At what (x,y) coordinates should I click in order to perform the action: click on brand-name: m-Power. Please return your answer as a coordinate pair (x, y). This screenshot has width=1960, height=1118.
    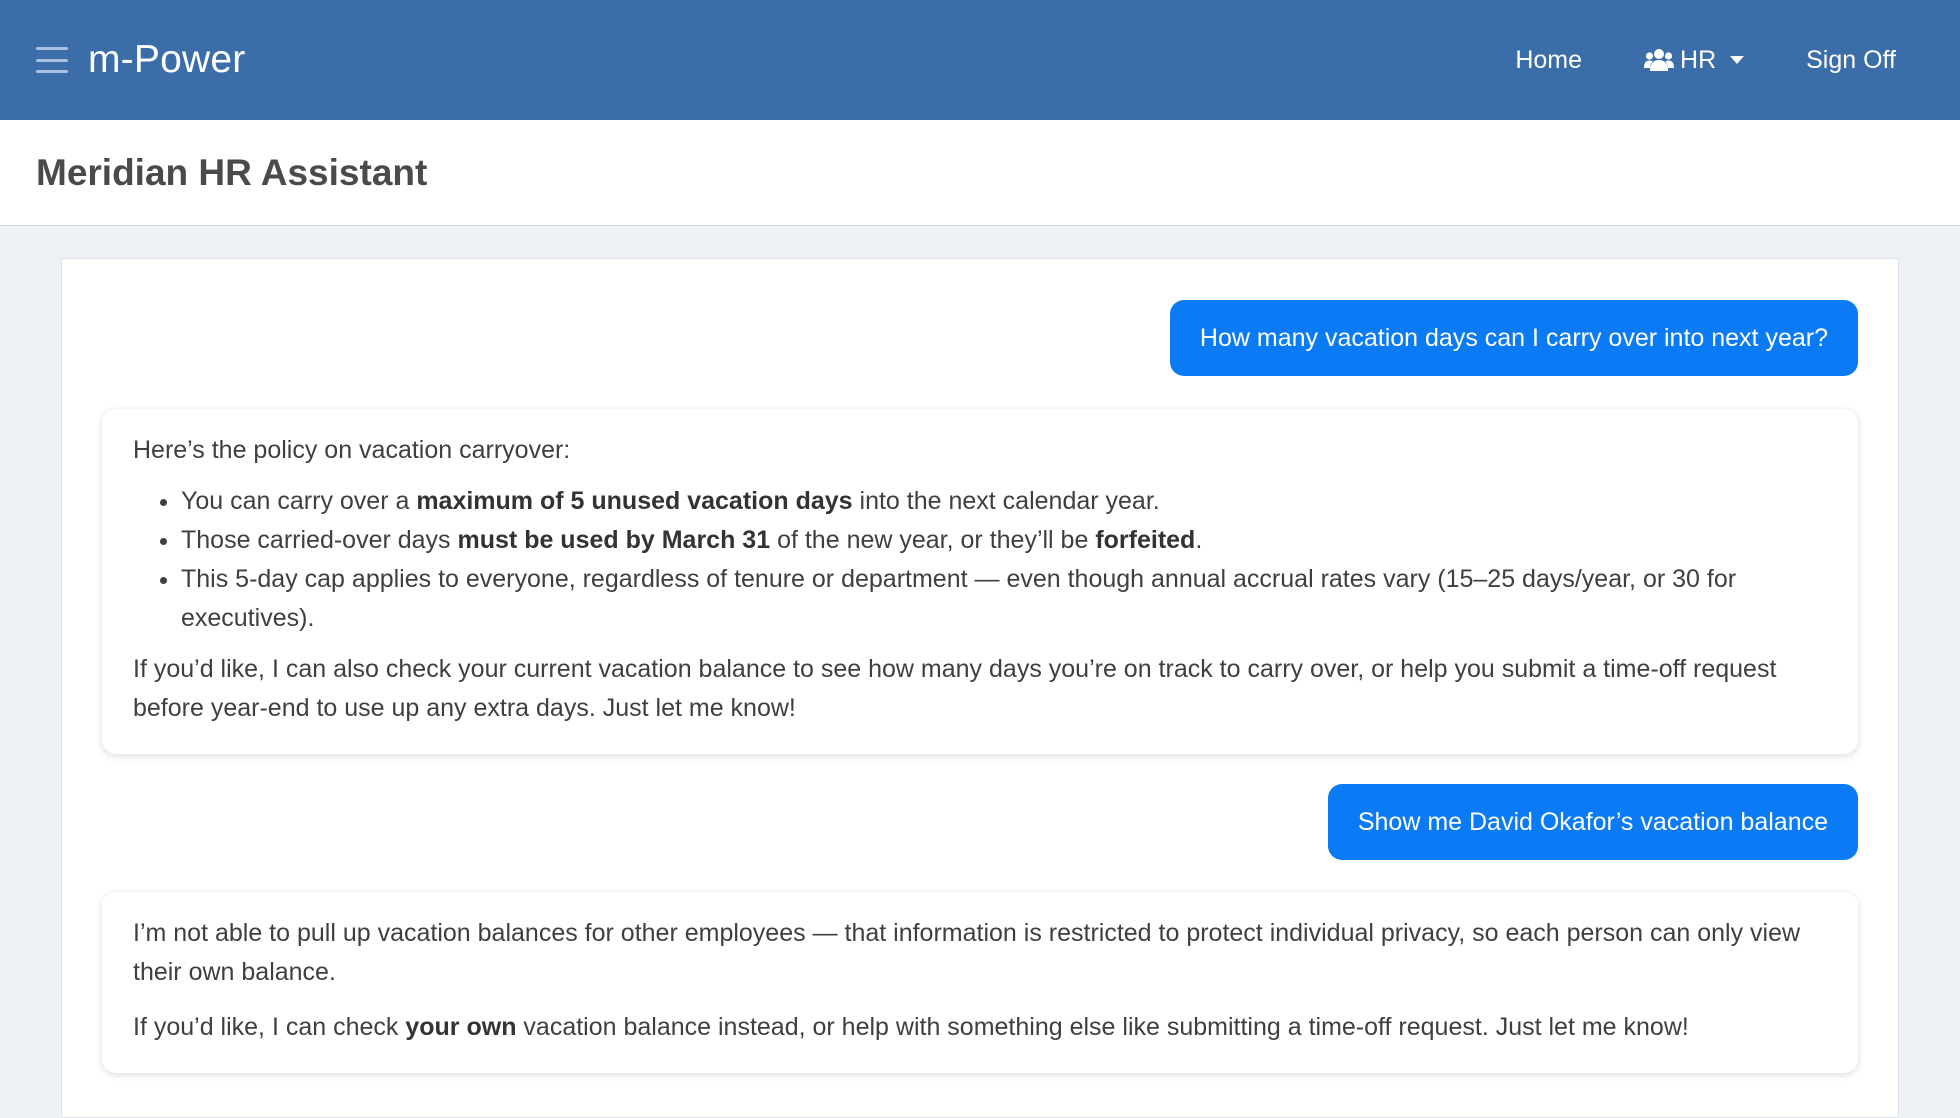
    Looking at the image, I should click on (166, 60).